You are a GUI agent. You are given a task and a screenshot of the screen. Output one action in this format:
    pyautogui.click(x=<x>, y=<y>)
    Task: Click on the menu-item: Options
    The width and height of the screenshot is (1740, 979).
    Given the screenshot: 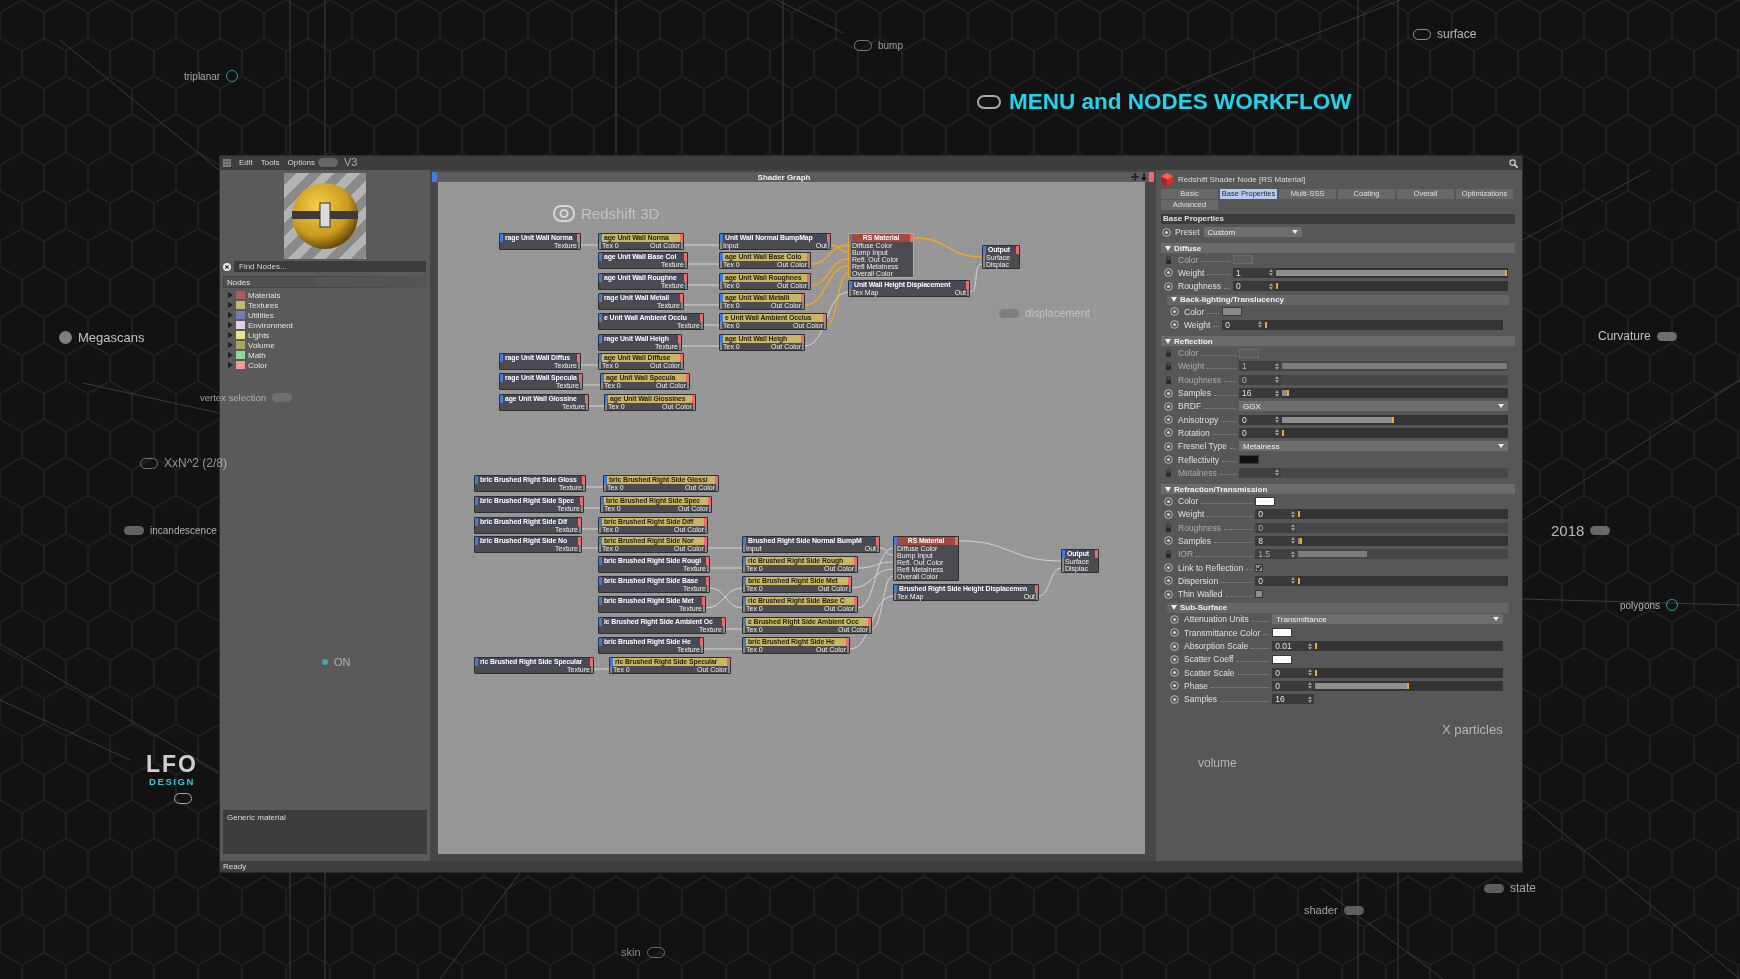 What is the action you would take?
    pyautogui.click(x=301, y=163)
    